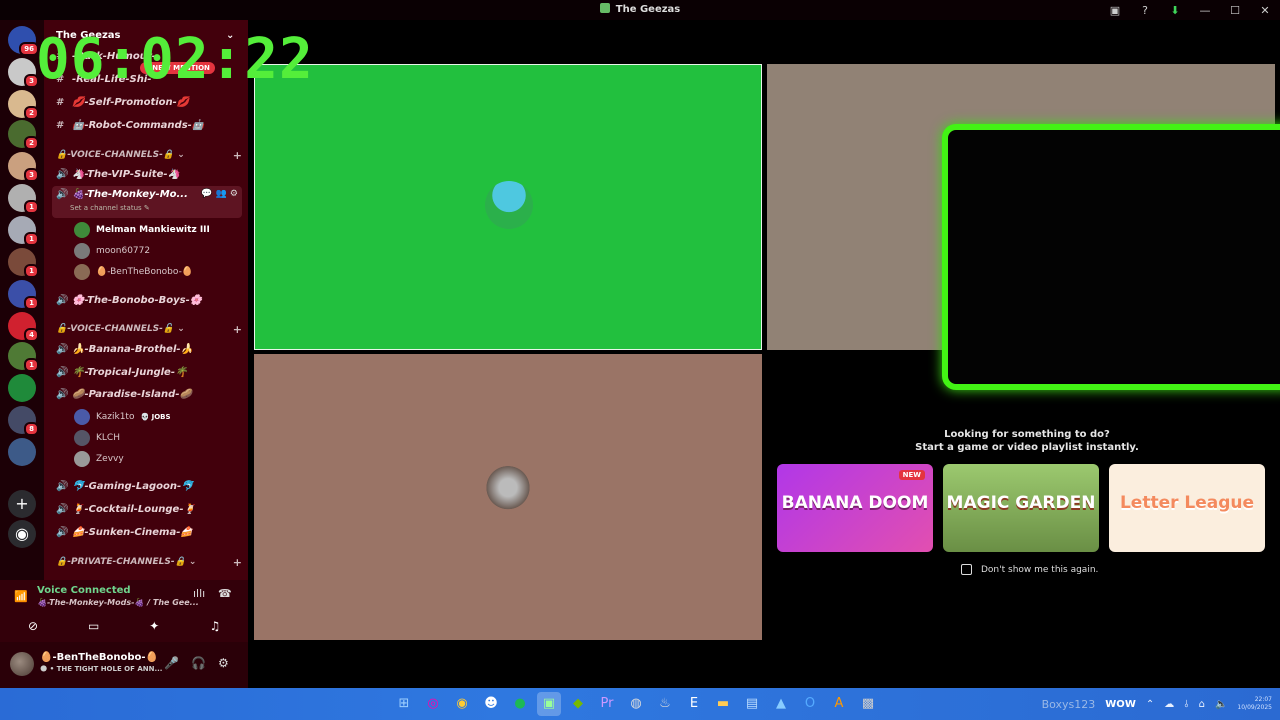 Image resolution: width=1280 pixels, height=720 pixels. Describe the element at coordinates (215, 626) in the screenshot. I see `soundboard-button: ♫` at that location.